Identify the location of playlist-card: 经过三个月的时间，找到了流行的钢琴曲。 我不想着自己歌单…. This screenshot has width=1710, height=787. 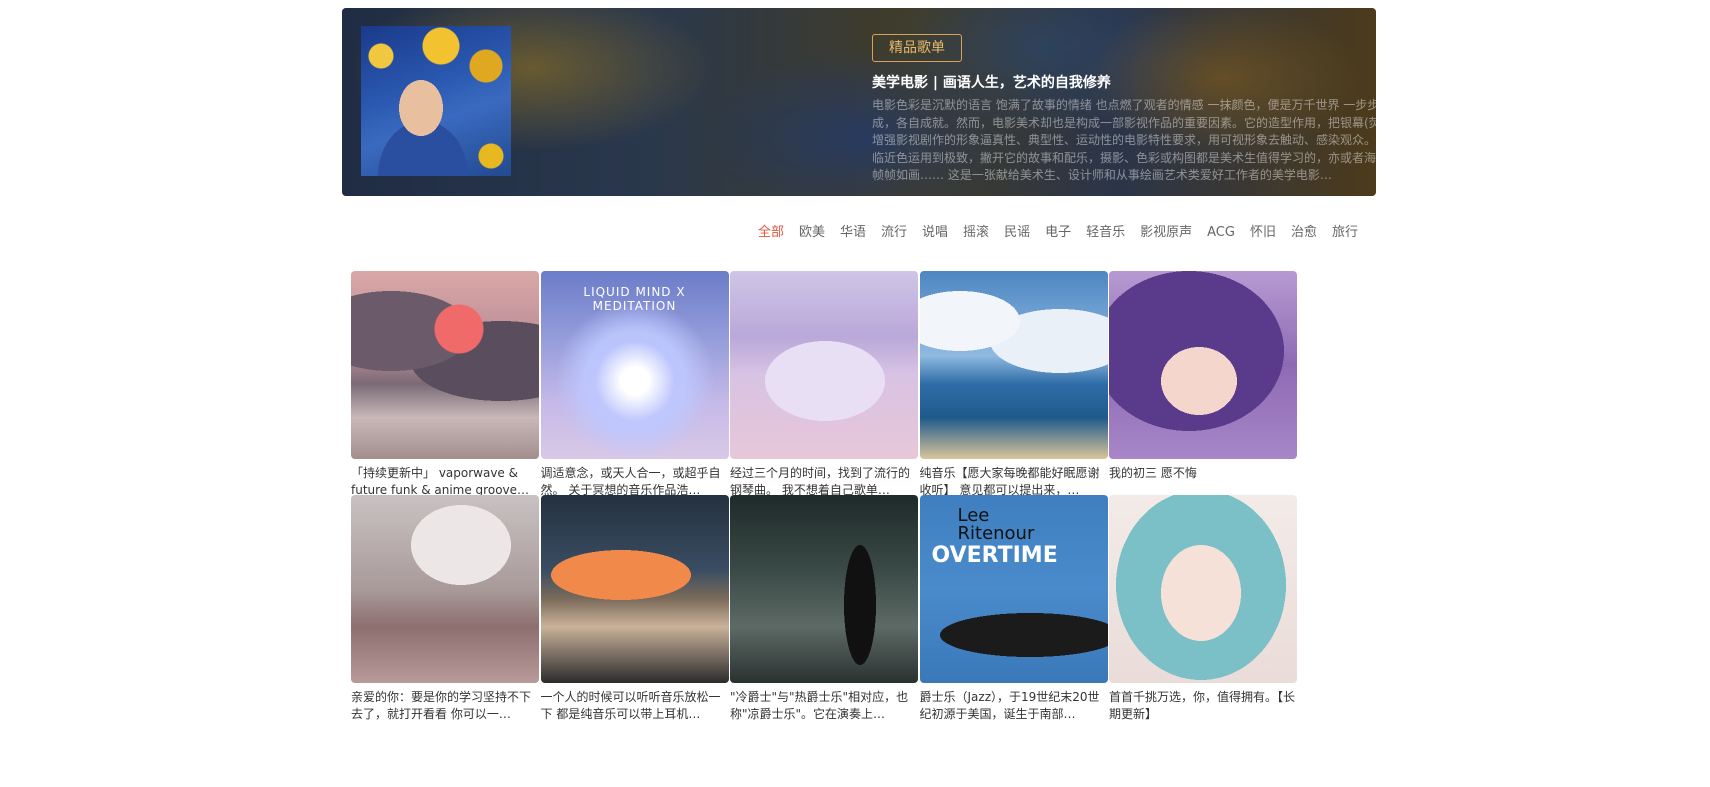
(824, 385).